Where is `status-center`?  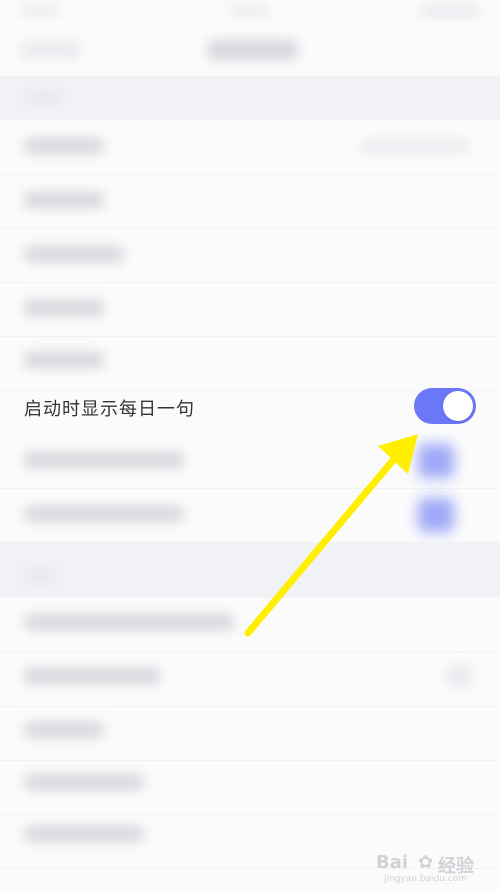 status-center is located at coordinates (250, 11).